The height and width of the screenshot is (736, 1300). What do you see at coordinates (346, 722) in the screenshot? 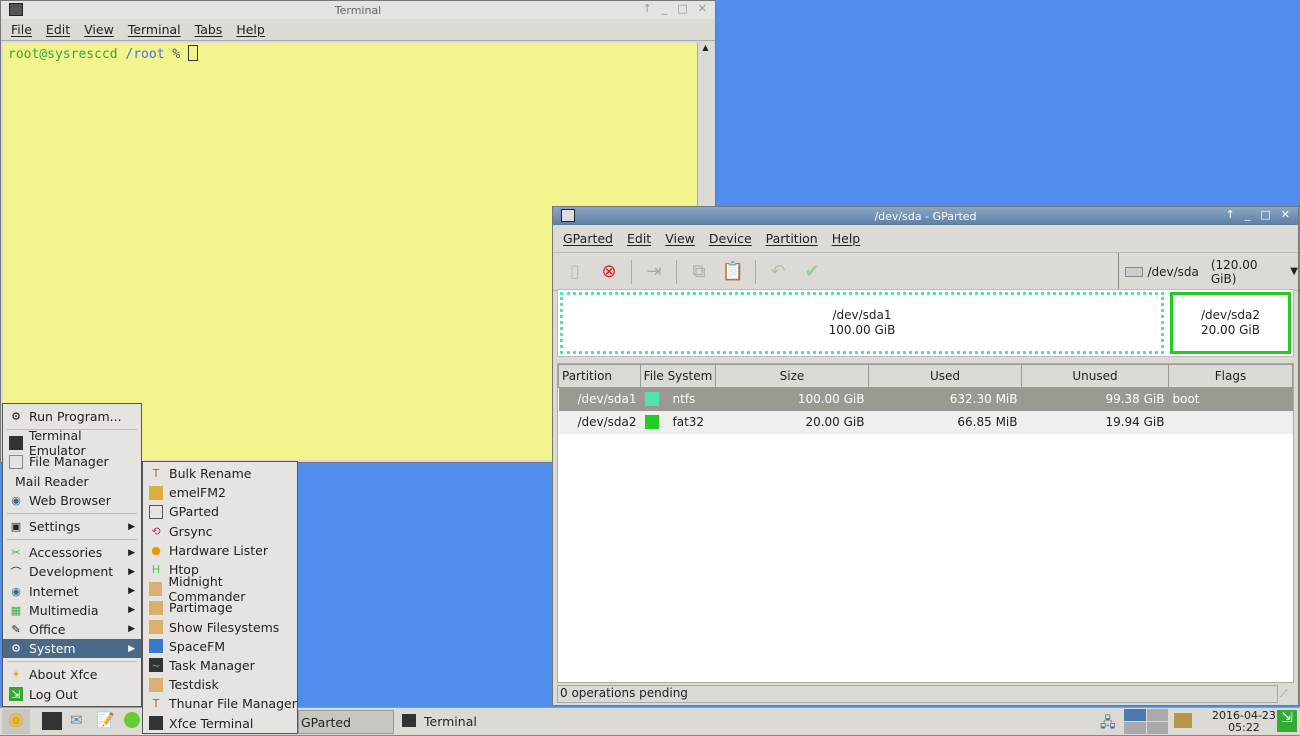
I see `taskbar-item-gparted: GParted` at bounding box center [346, 722].